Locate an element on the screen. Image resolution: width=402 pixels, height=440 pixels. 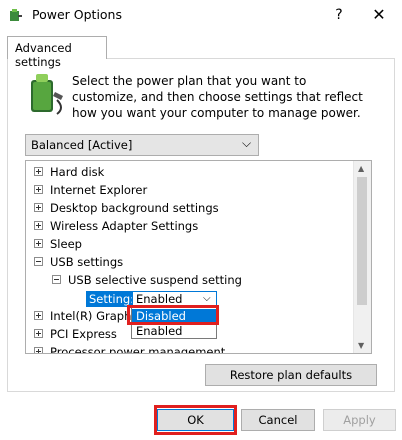
tree-item-intel-graphics: Intel(R) Graphi is located at coordinates (84, 318).